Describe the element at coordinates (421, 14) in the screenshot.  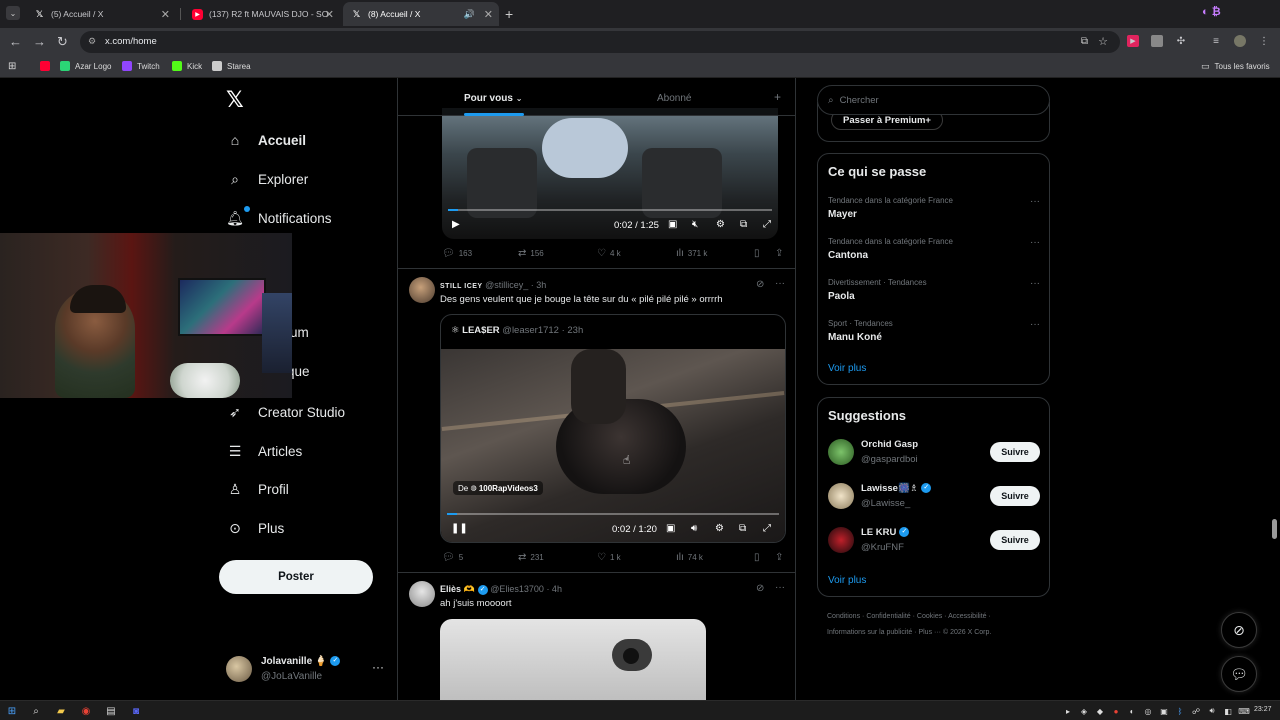
I see `browser-tab-3: 𝕏 (8) Accueil / X 🔊 ✕` at that location.